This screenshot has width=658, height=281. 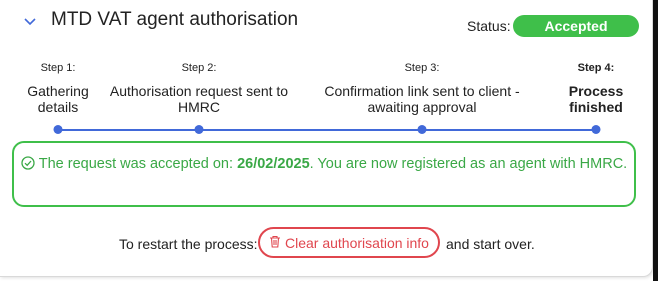 I want to click on message-prefix: The request was accepted on:, so click(x=138, y=164).